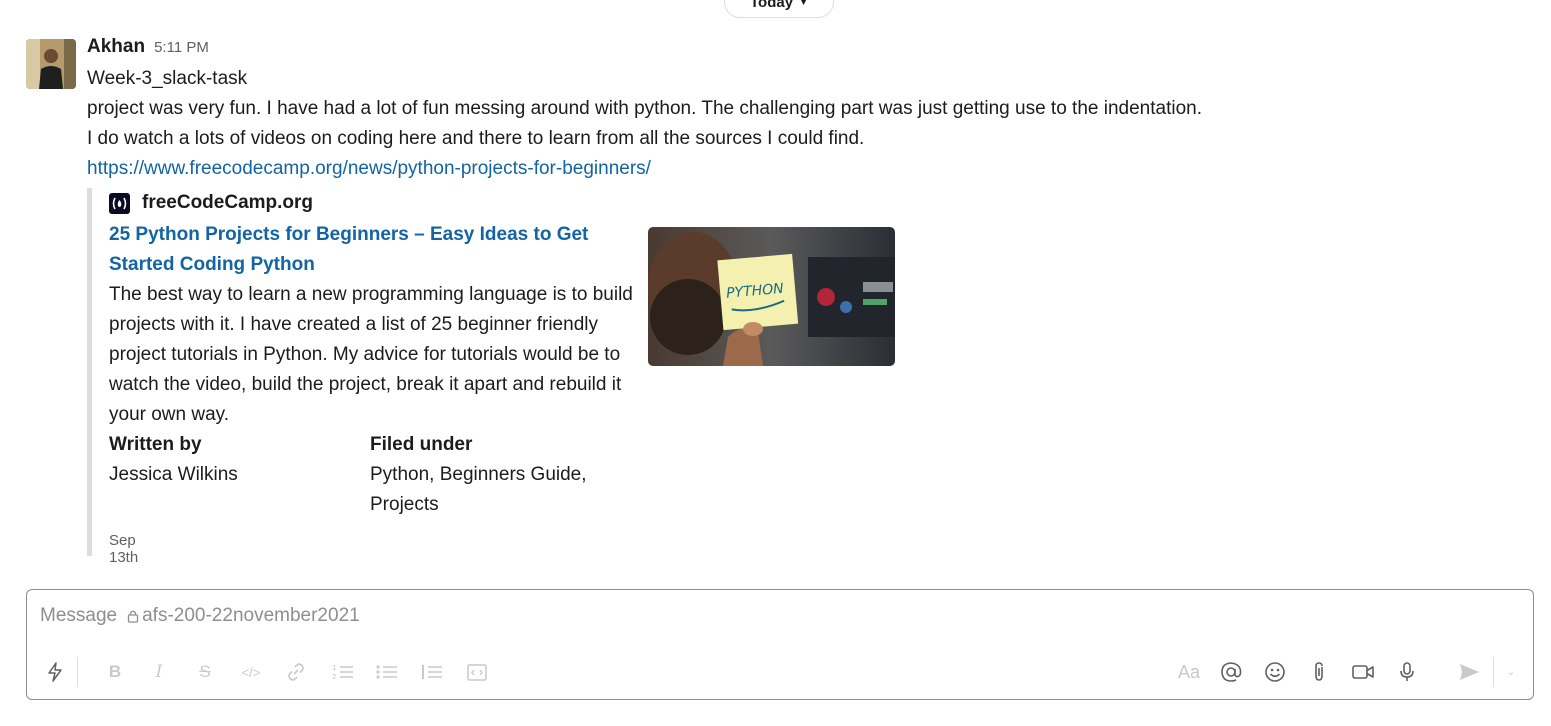 The height and width of the screenshot is (726, 1551). I want to click on preview-thumbnail-image: PYTHON, so click(771, 296).